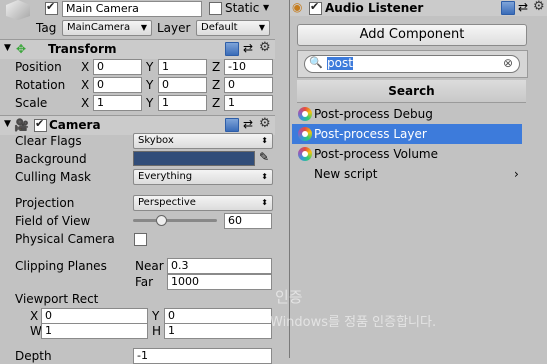 The width and height of the screenshot is (547, 364). I want to click on scale-y-field: 1, so click(182, 103).